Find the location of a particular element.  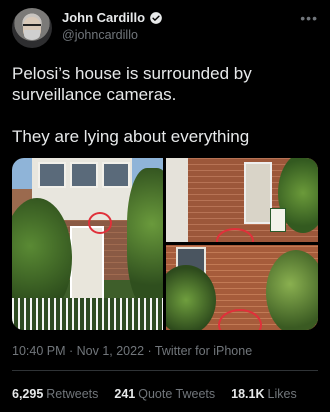

avatar-glasses is located at coordinates (32, 27).